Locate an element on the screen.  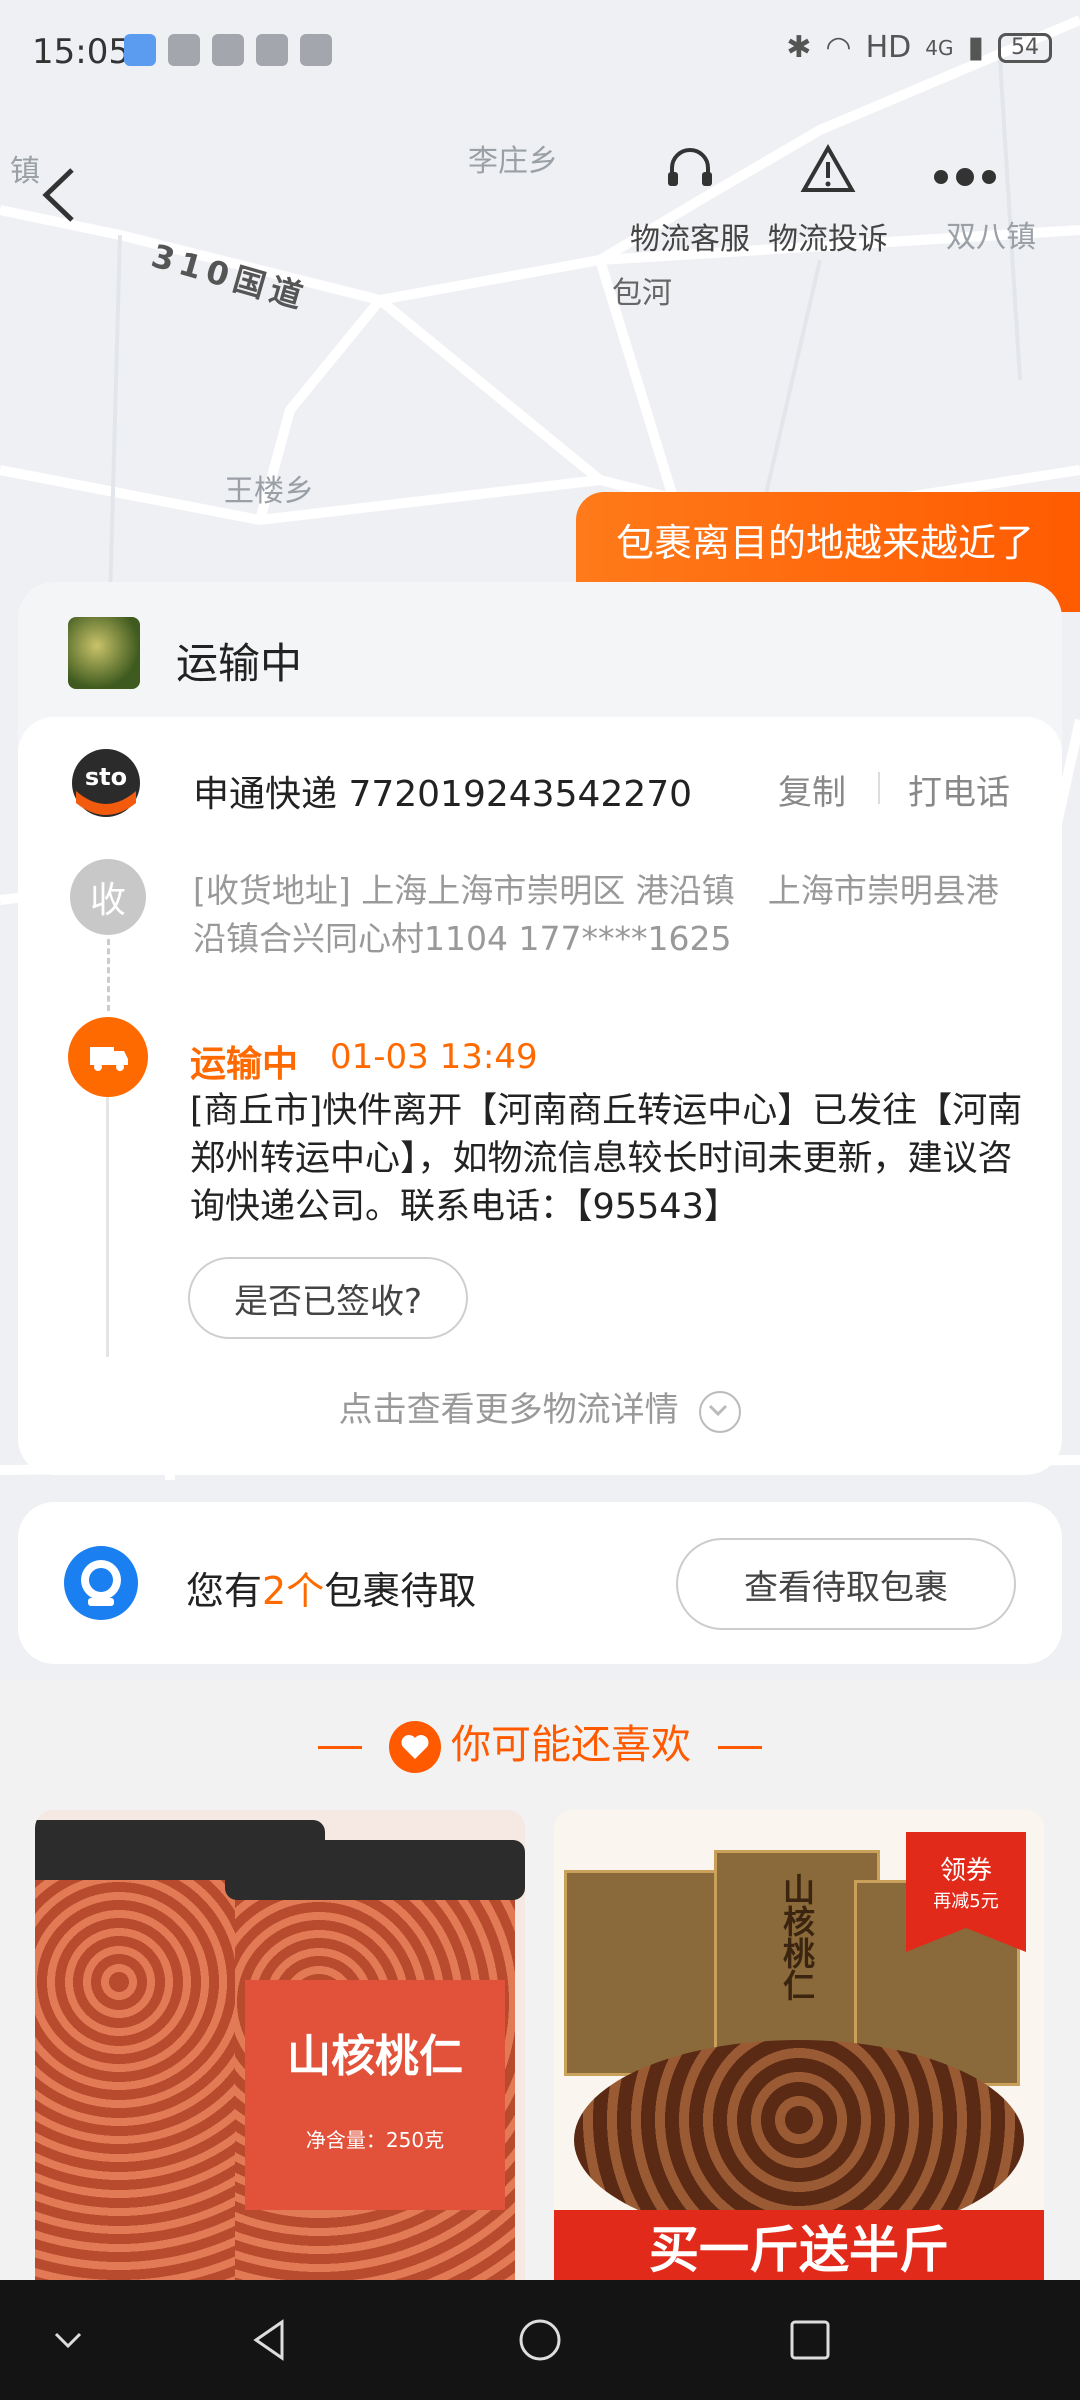
status-right: ✱ ◠ HD 4G ▮ 54 is located at coordinates (919, 47).